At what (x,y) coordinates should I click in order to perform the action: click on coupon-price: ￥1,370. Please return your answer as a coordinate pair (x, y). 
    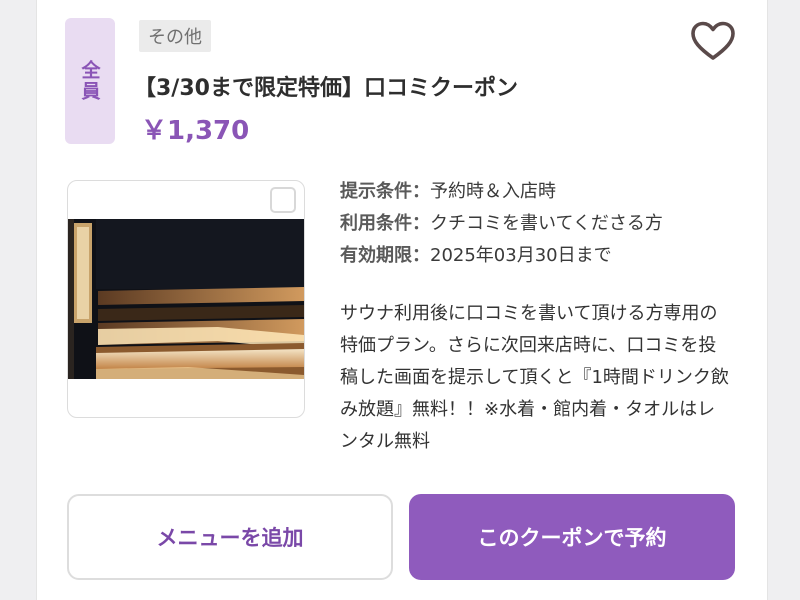
    Looking at the image, I should click on (195, 131).